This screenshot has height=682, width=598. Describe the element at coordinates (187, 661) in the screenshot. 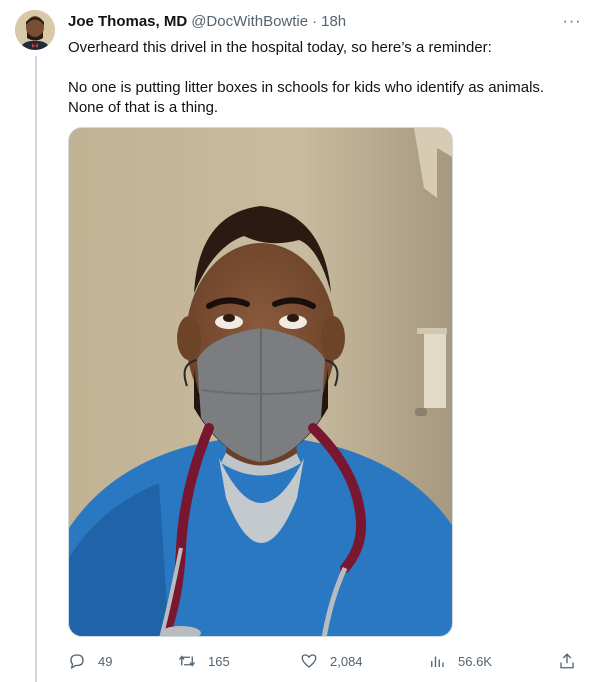

I see `retweet-icon` at that location.